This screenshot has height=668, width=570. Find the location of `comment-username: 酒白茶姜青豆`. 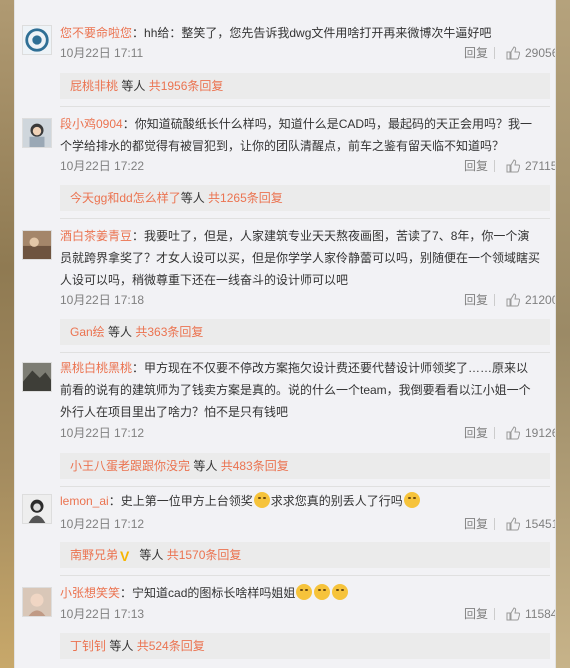

comment-username: 酒白茶姜青豆 is located at coordinates (96, 236).